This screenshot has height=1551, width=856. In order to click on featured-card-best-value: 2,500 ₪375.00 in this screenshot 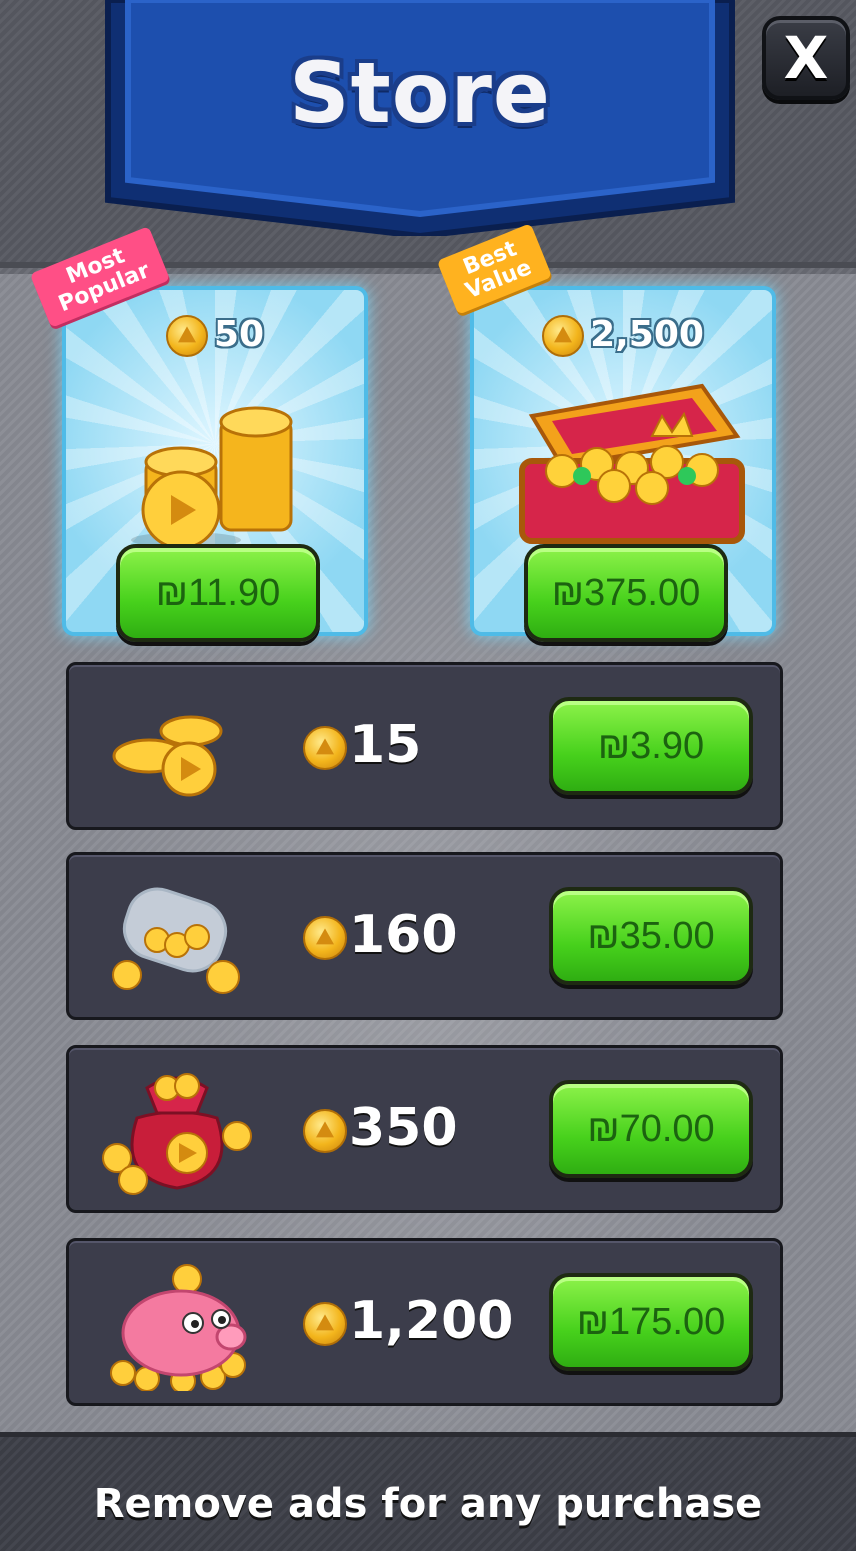, I will do `click(623, 464)`.